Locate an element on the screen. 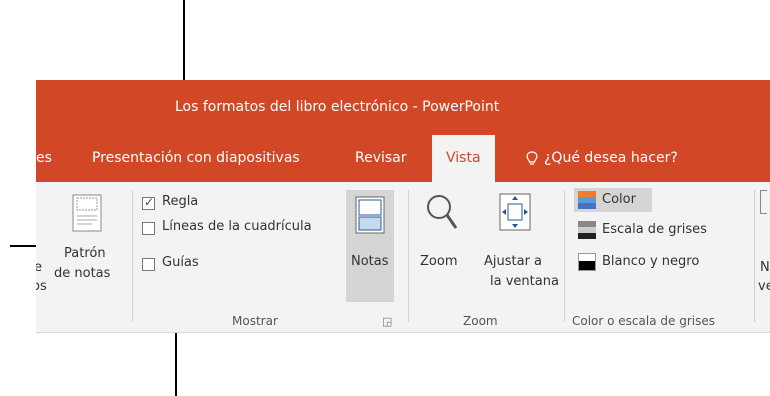 The image size is (770, 396). grayscale-swatch-icon is located at coordinates (587, 230).